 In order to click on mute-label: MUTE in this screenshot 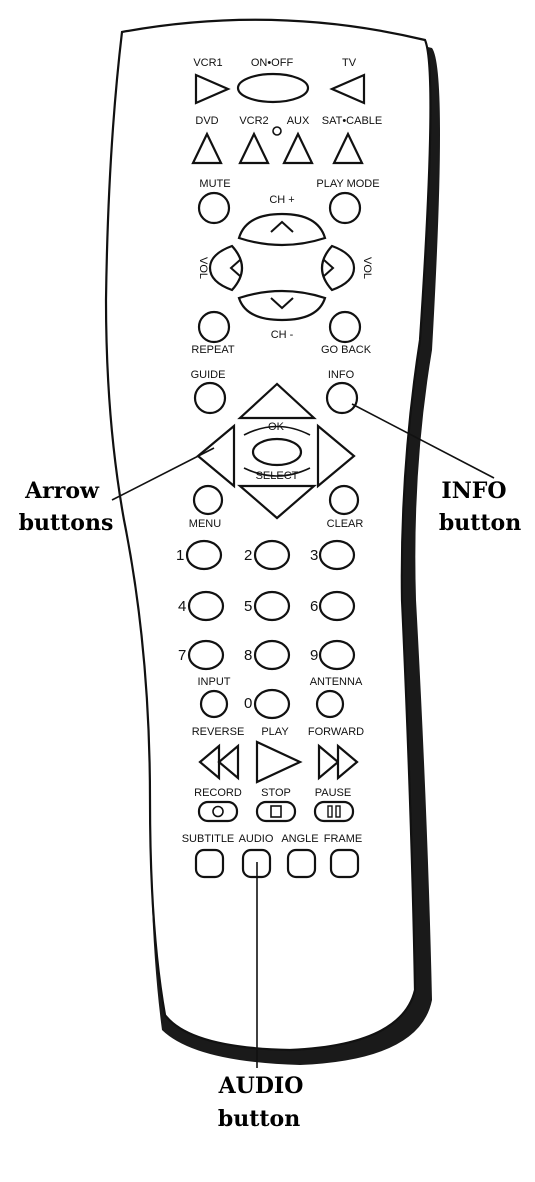, I will do `click(214, 184)`.